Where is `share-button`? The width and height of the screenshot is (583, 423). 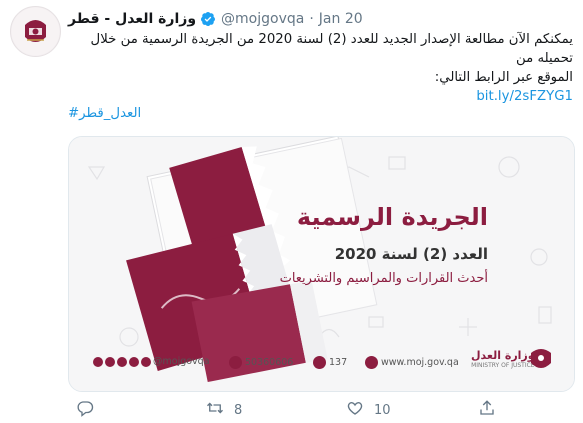 share-button is located at coordinates (492, 410).